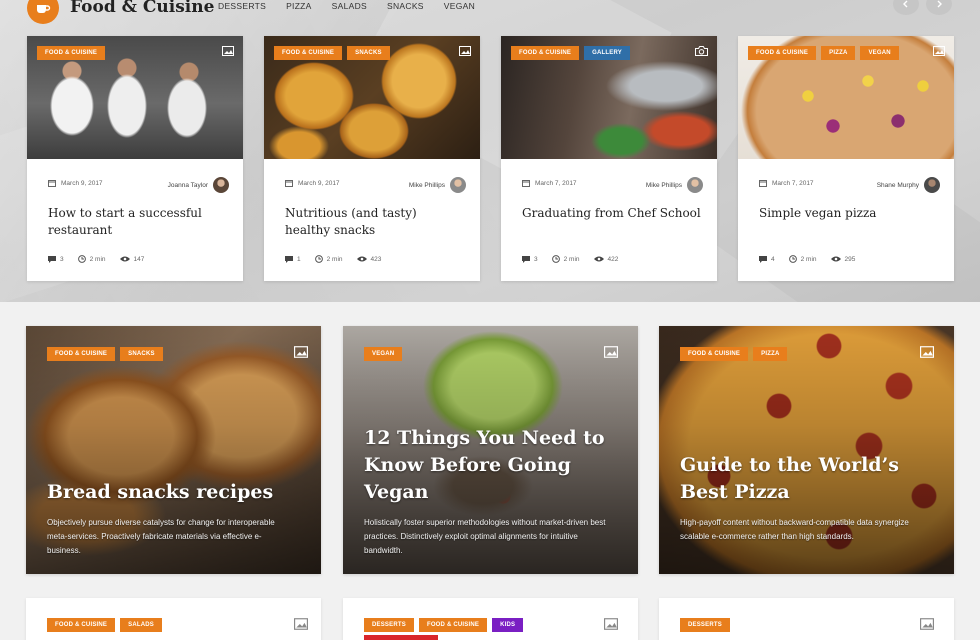 The height and width of the screenshot is (640, 980). I want to click on post-card: FOOD & CUISINE SALADS, so click(173, 619).